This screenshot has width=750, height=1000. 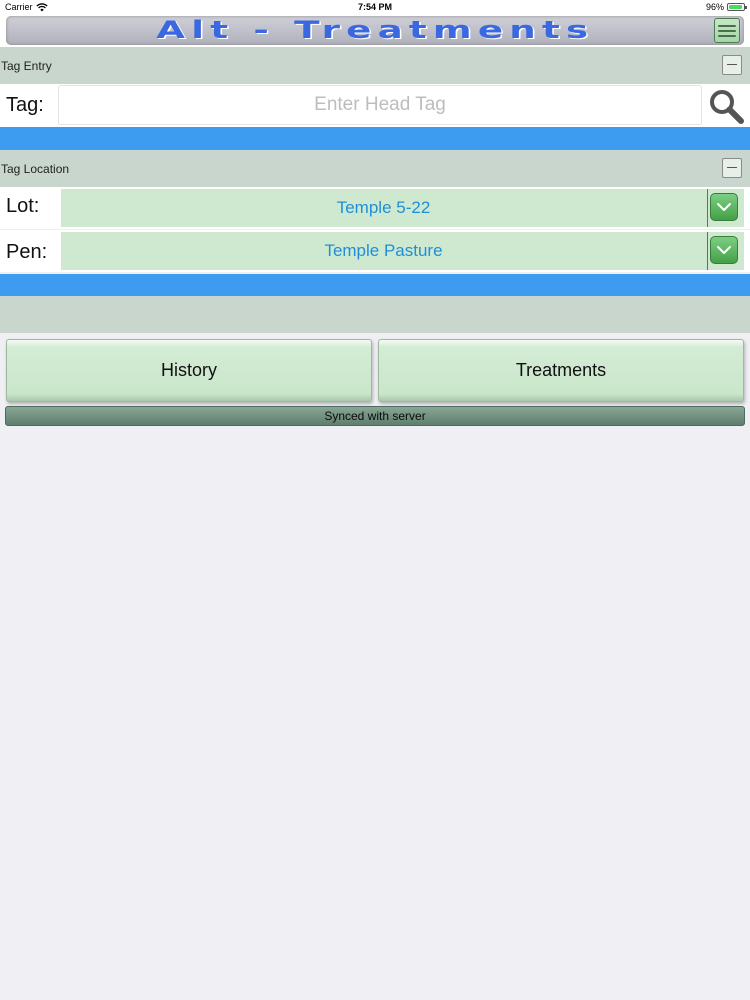 I want to click on pen-row: Pen: Temple Pasture, so click(x=375, y=251).